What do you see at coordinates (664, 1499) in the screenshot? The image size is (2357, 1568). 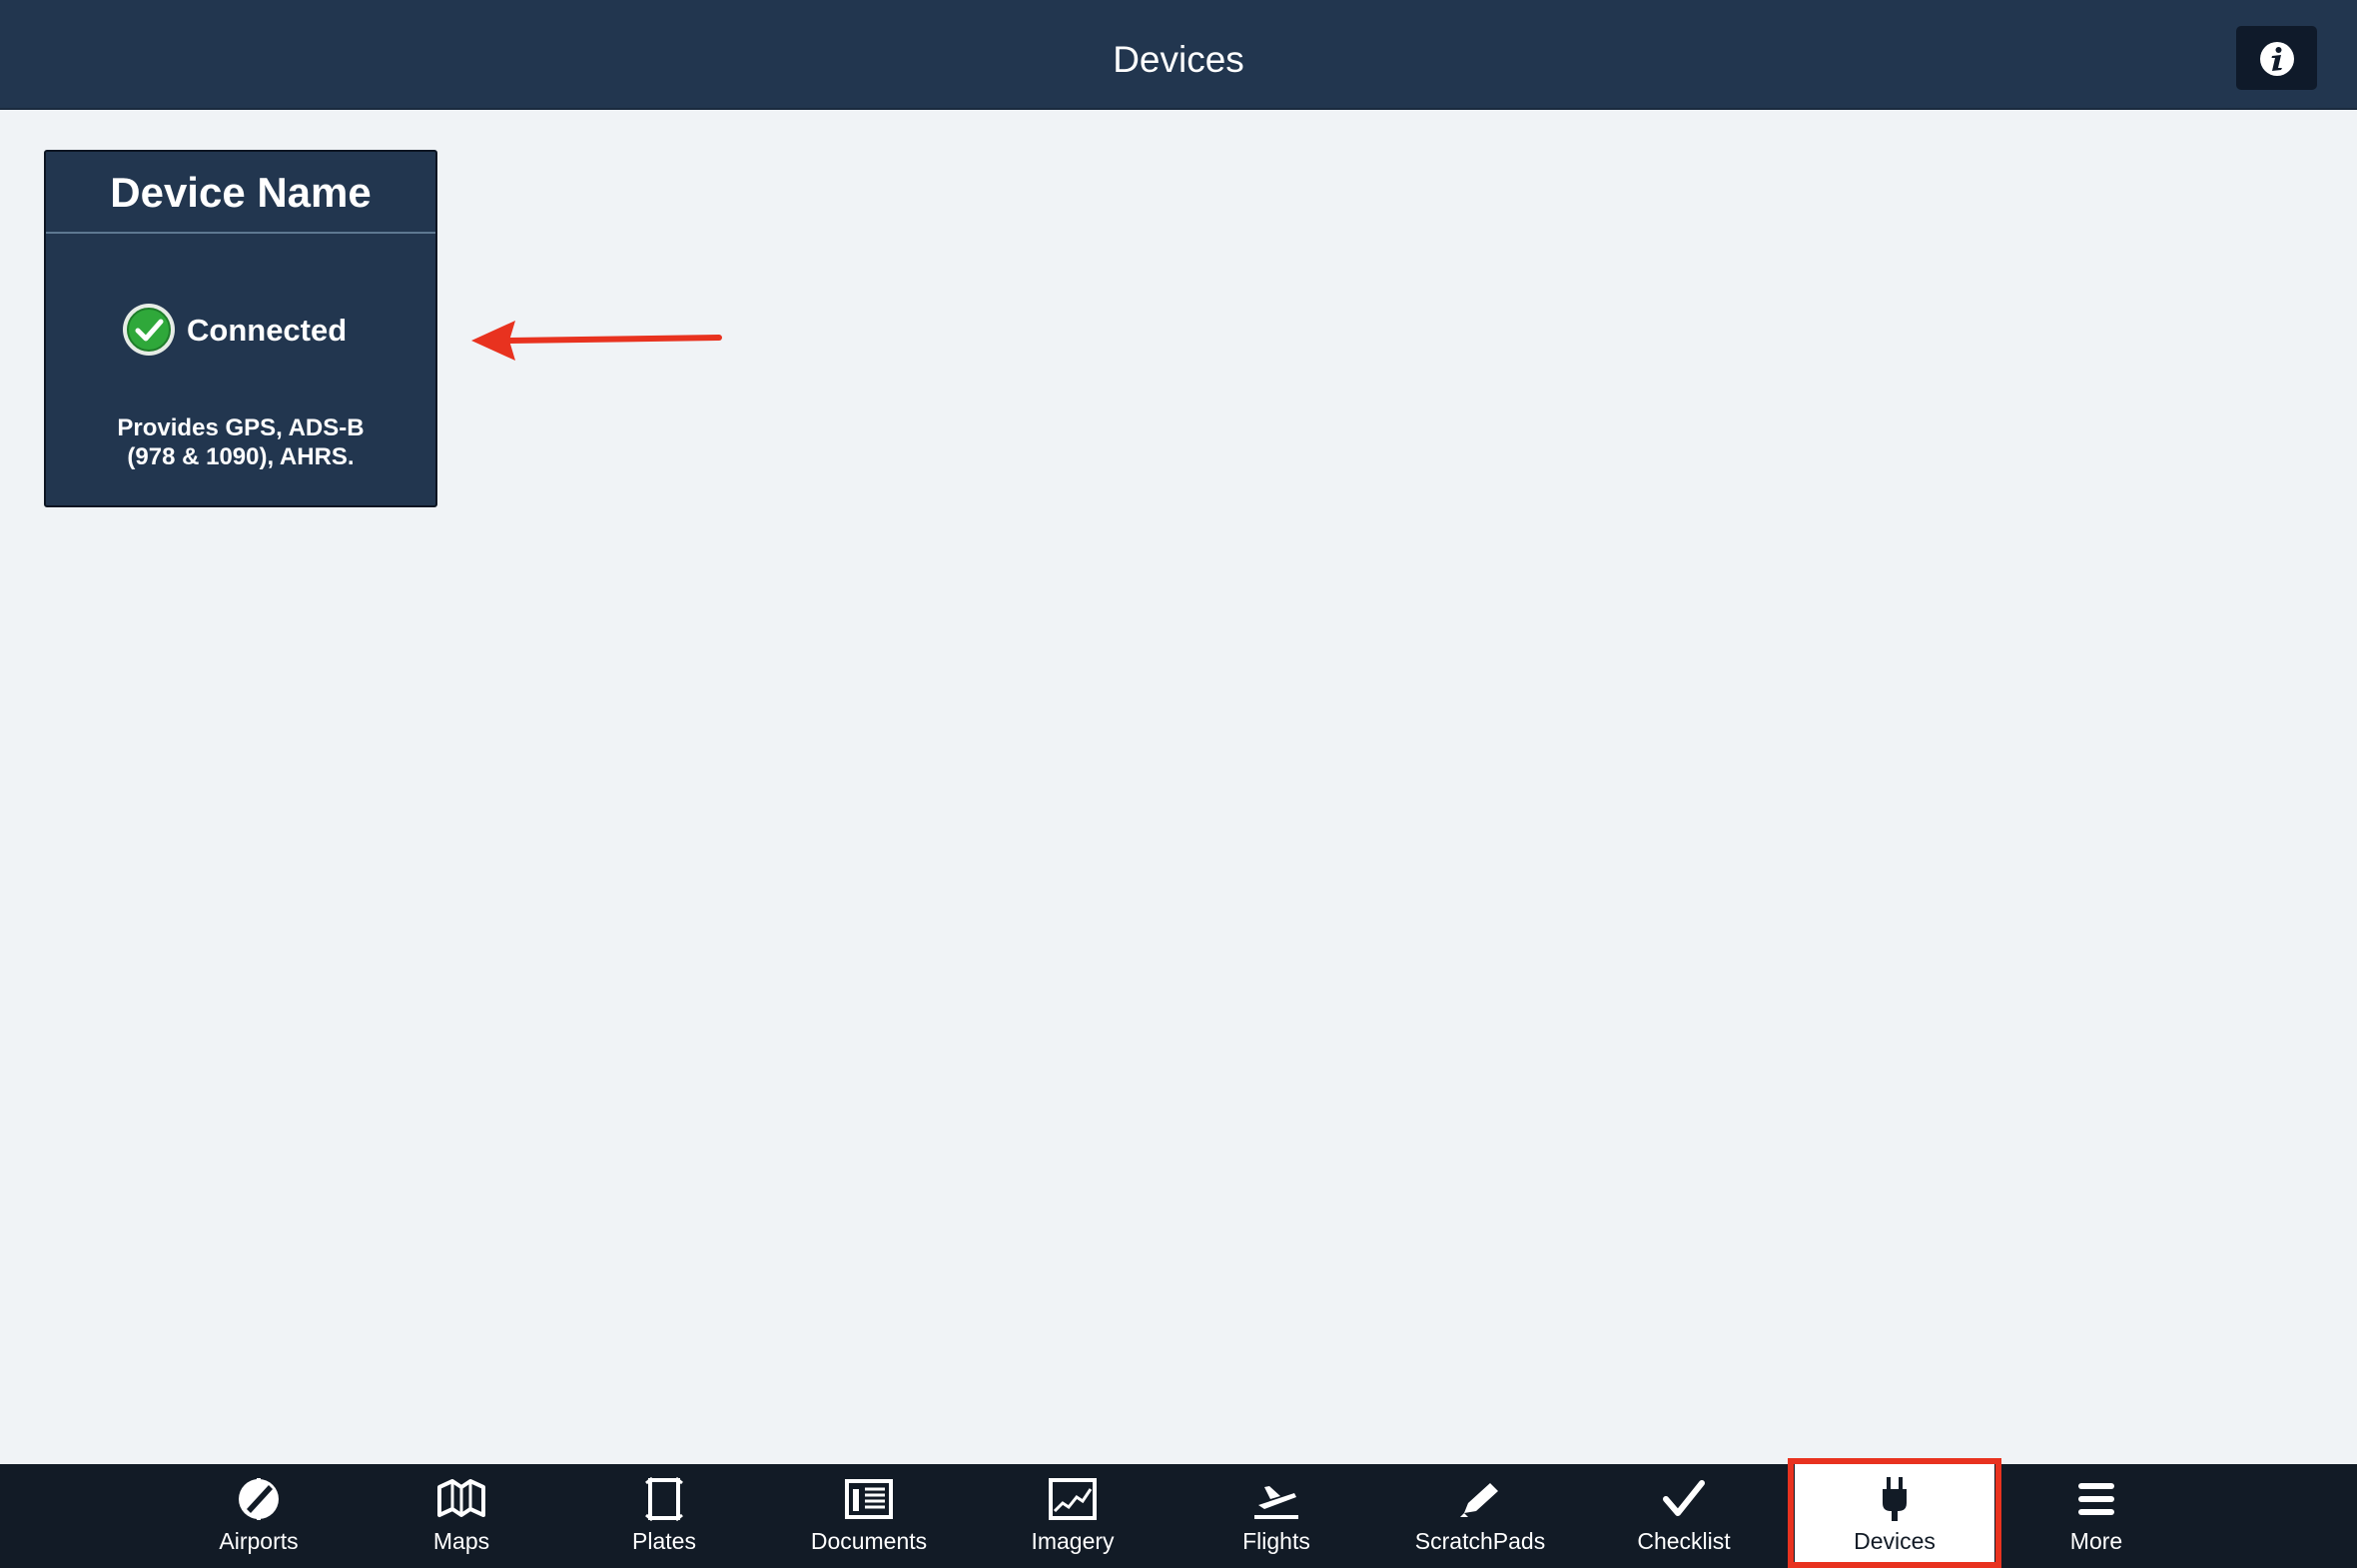 I see `plate-icon` at bounding box center [664, 1499].